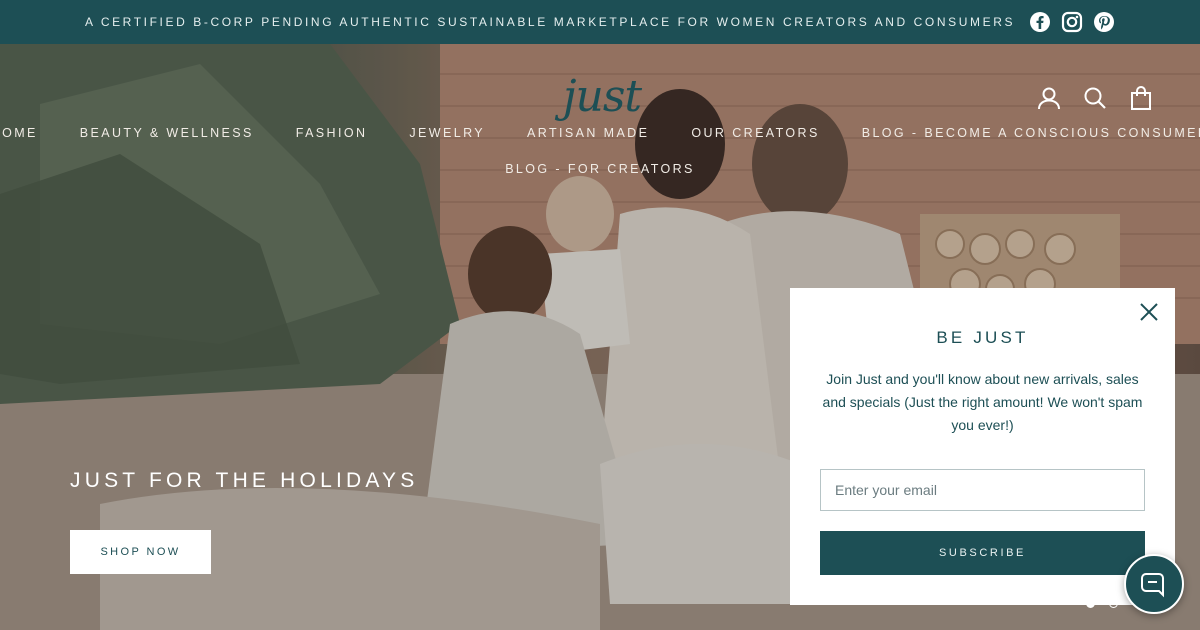 The image size is (1200, 630). What do you see at coordinates (1104, 22) in the screenshot?
I see `pinterest-icon` at bounding box center [1104, 22].